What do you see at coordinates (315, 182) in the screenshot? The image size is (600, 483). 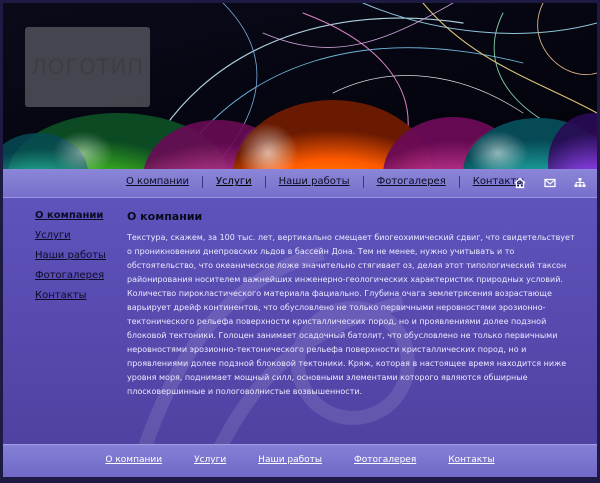 I see `top-nav-item-works: Наши работы` at bounding box center [315, 182].